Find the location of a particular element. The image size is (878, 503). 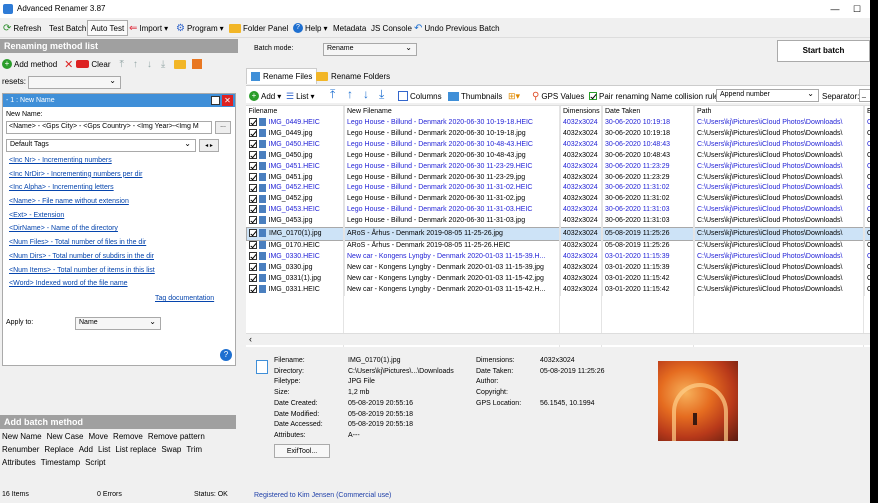

tag-link: <Inc Nr> - Incrementing numbers is located at coordinates (119, 161).